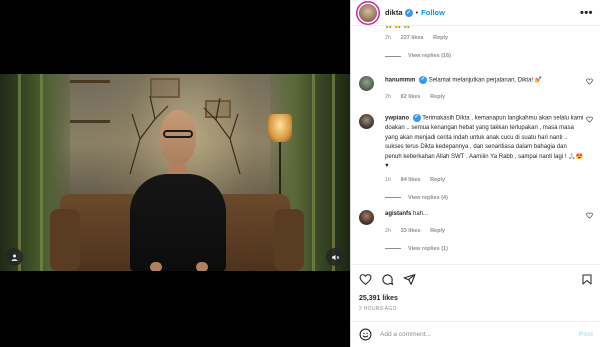 This screenshot has width=600, height=347. I want to click on comment-username: ywpiano, so click(397, 119).